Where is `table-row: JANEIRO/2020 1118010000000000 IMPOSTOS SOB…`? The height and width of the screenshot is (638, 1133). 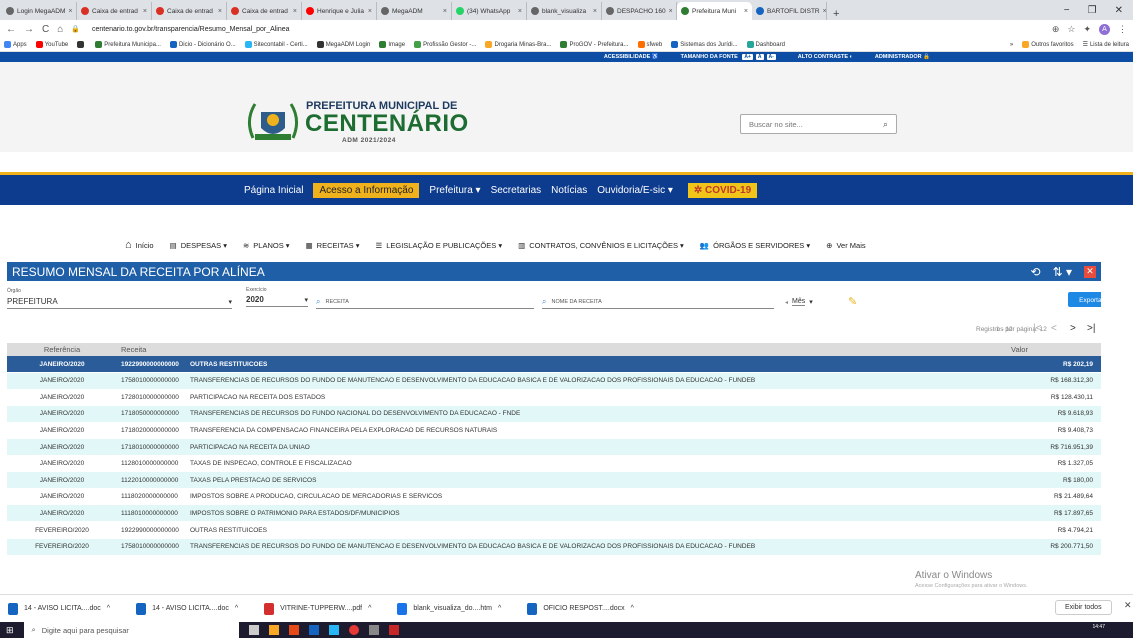
table-row: JANEIRO/2020 1118010000000000 IMPOSTOS SOB… is located at coordinates (554, 513).